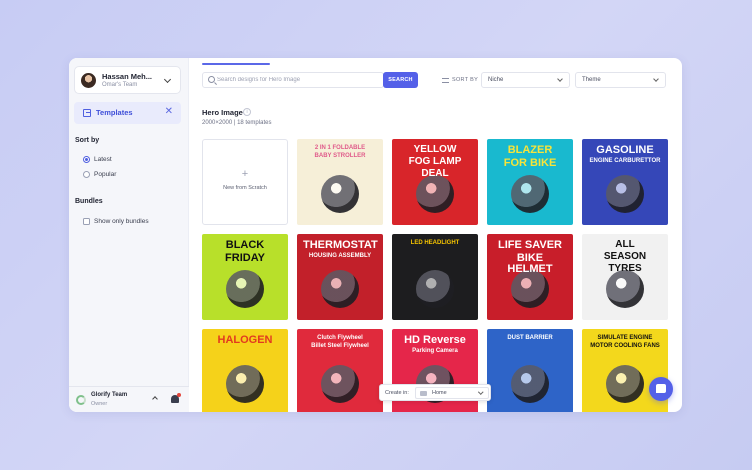  Describe the element at coordinates (86, 159) in the screenshot. I see `radio-latest` at that location.